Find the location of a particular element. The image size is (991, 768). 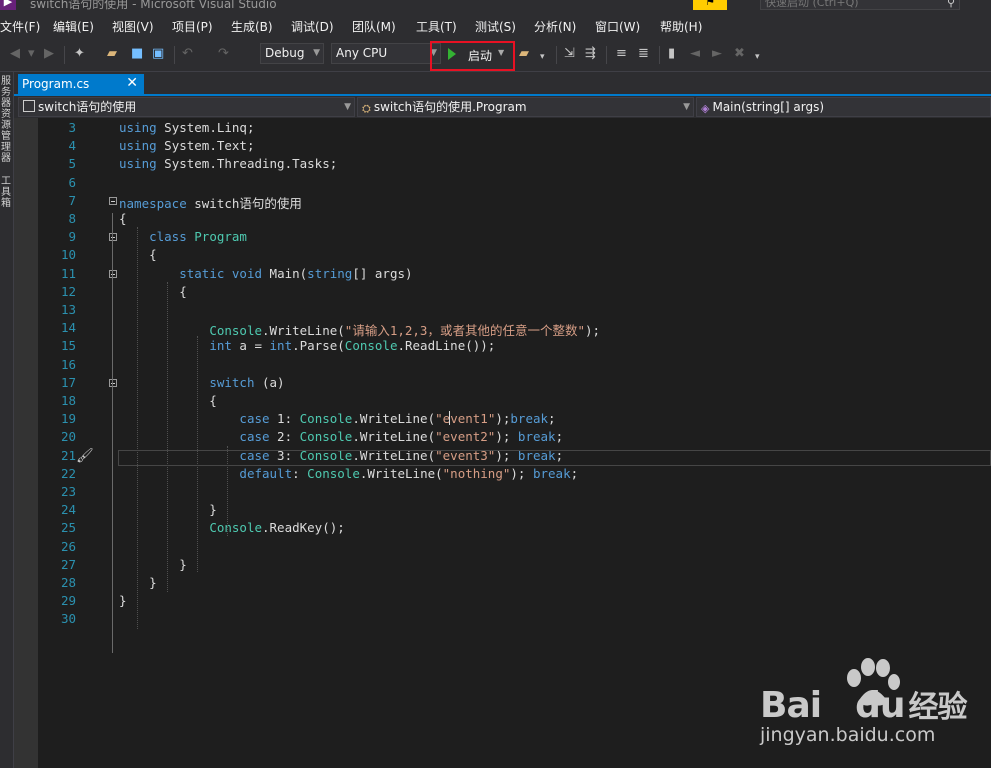

code-token: ); is located at coordinates (592, 331).